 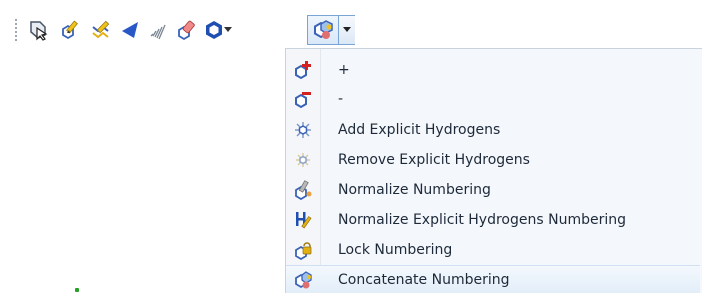 I want to click on hash-bond-icon, so click(x=158, y=32).